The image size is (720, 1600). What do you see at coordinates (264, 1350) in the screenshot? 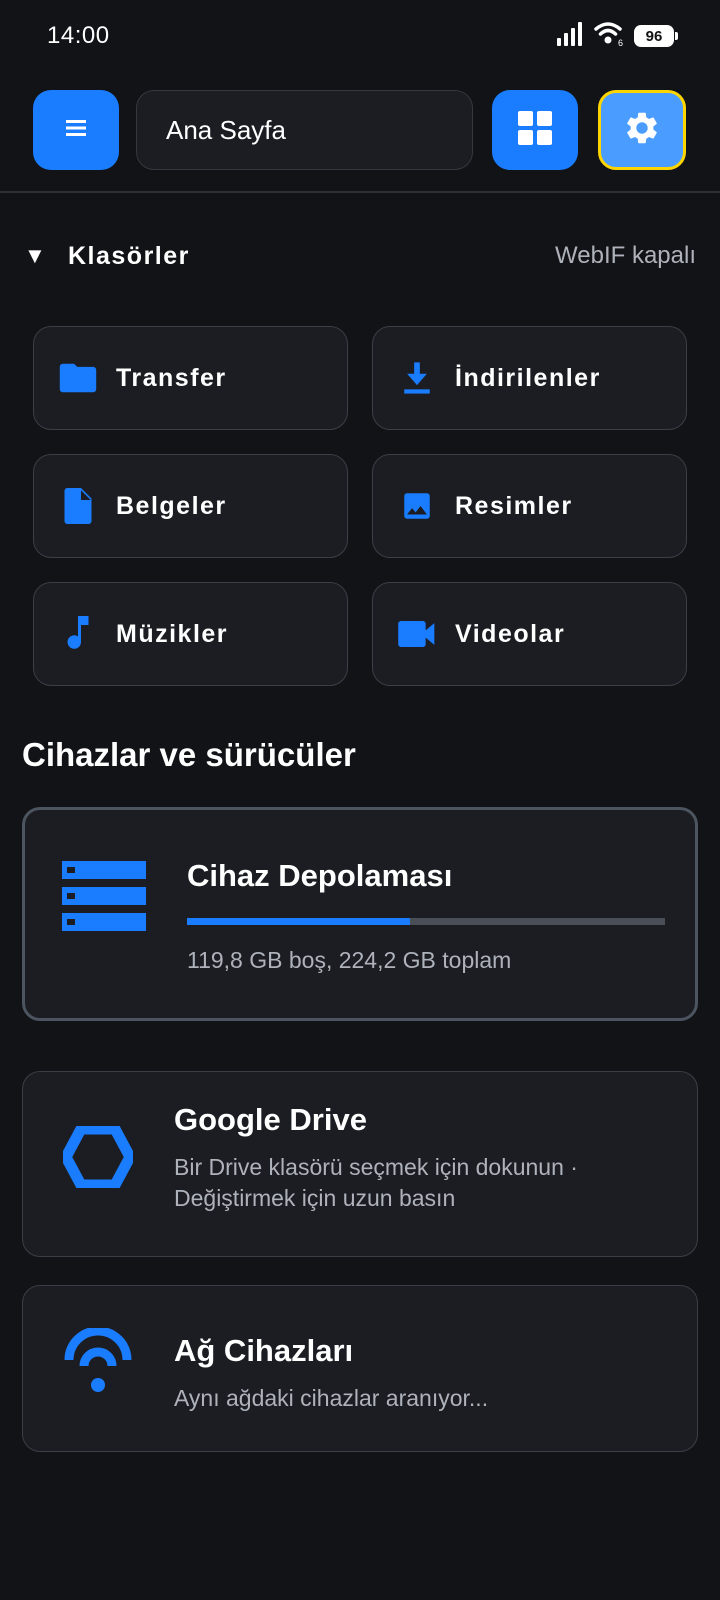
I see `network-devices-title: Ağ Cihazları` at bounding box center [264, 1350].